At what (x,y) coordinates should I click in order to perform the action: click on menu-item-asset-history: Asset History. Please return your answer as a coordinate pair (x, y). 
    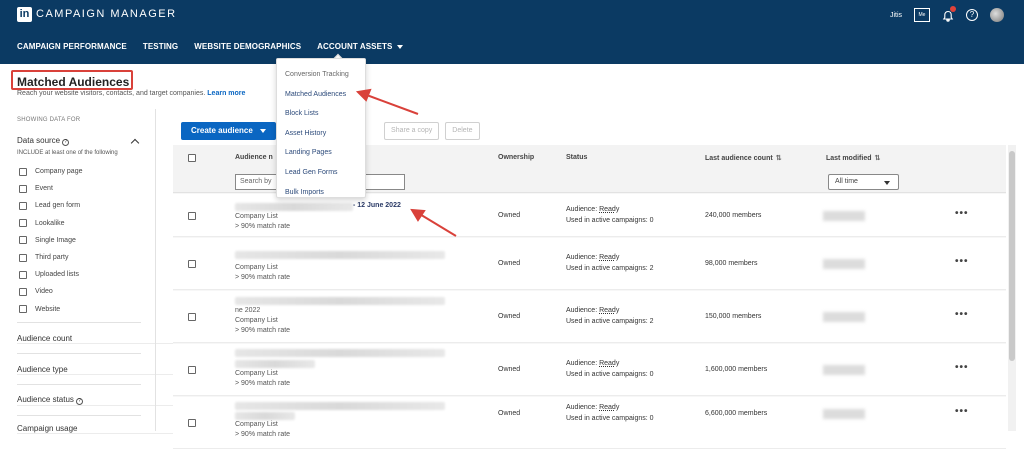
    Looking at the image, I should click on (321, 134).